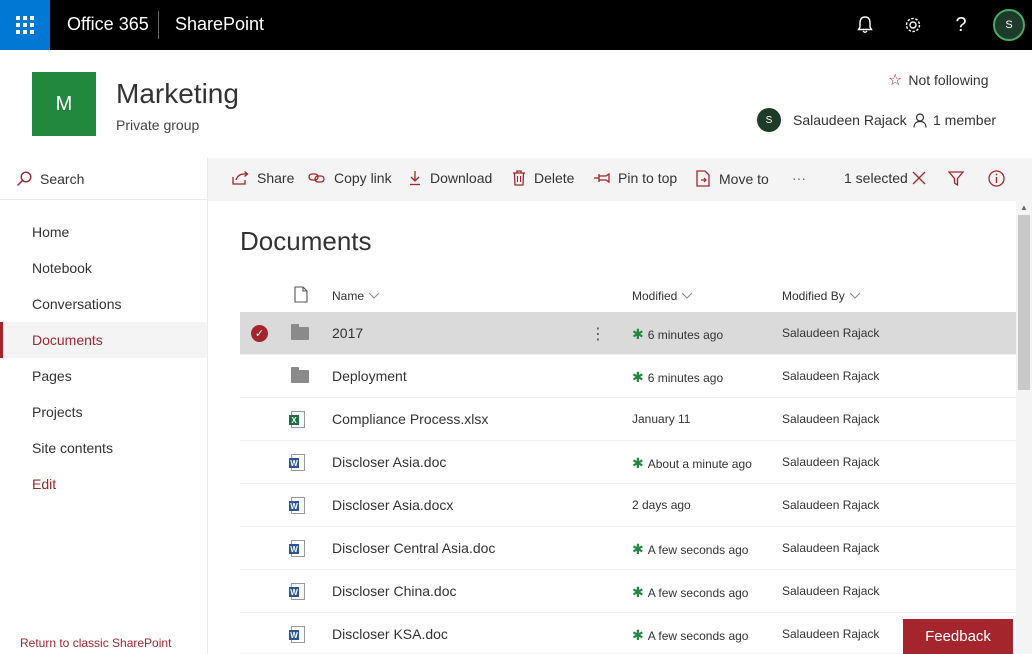 This screenshot has width=1032, height=654. What do you see at coordinates (392, 505) in the screenshot?
I see `file-name: Discloser Asia.docx` at bounding box center [392, 505].